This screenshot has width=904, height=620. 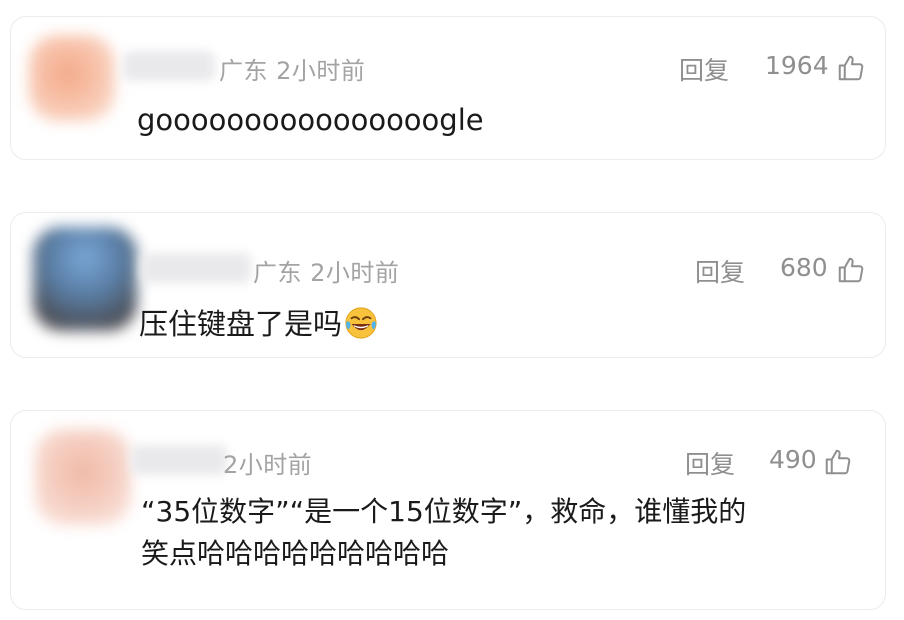 I want to click on like-count: 490, so click(x=793, y=459).